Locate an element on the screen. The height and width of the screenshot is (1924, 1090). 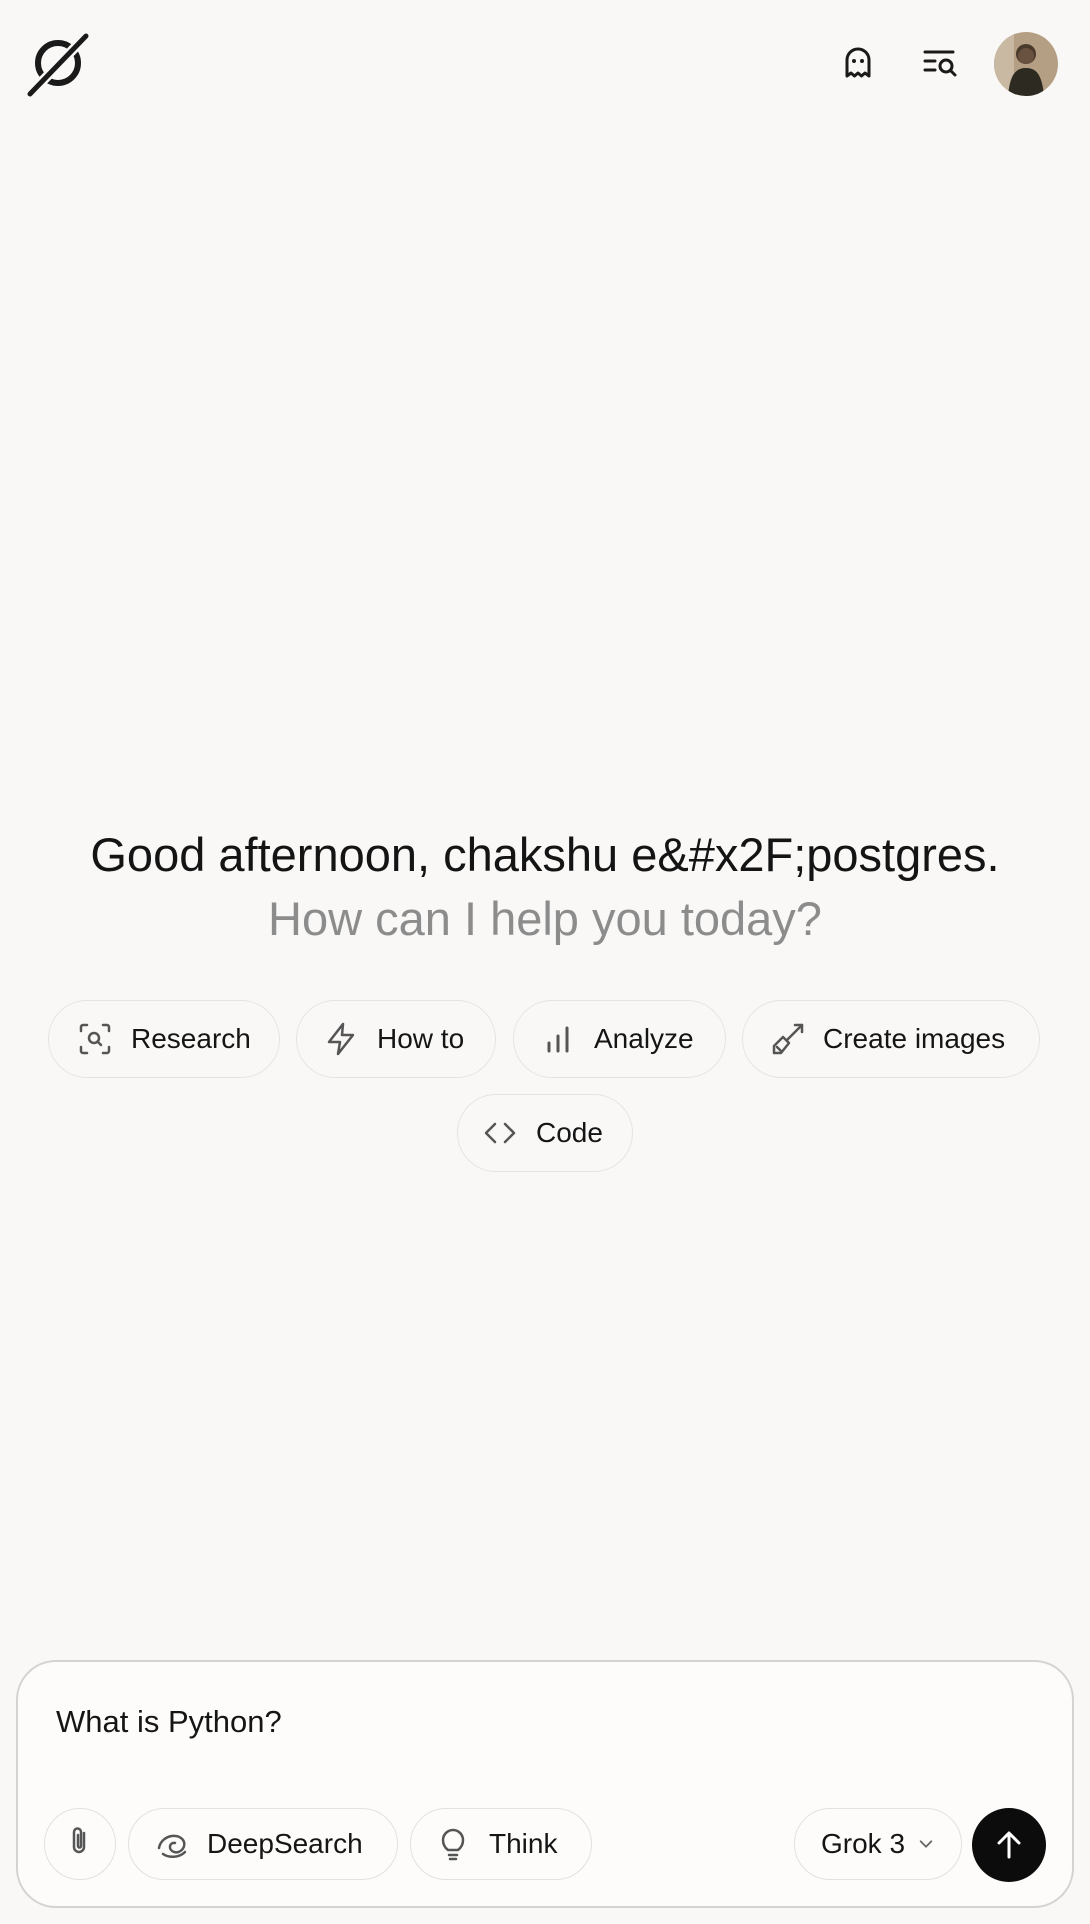
chip-label: Create images is located at coordinates (914, 1038).